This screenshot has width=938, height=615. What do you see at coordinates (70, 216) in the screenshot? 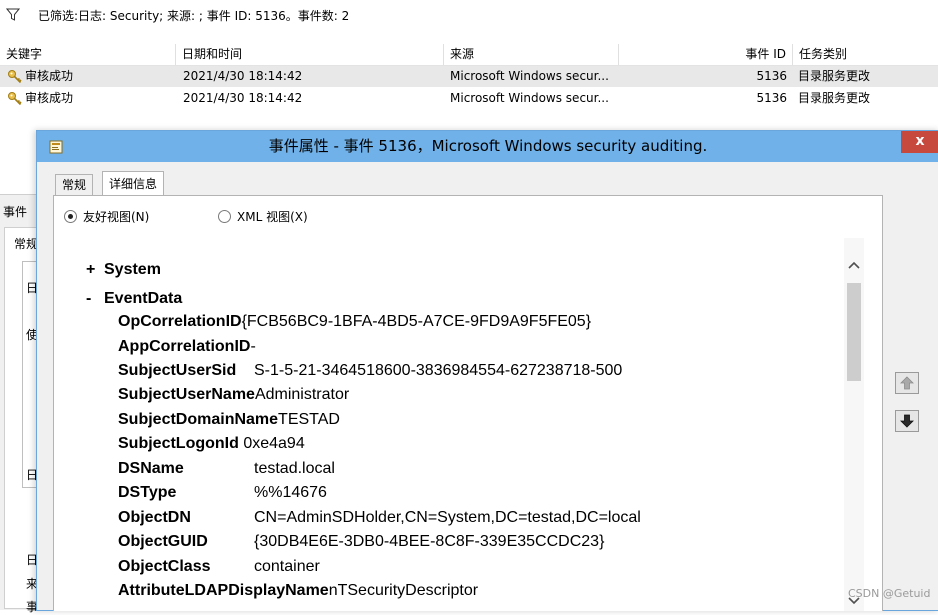
I see `radio-selected-icon` at bounding box center [70, 216].